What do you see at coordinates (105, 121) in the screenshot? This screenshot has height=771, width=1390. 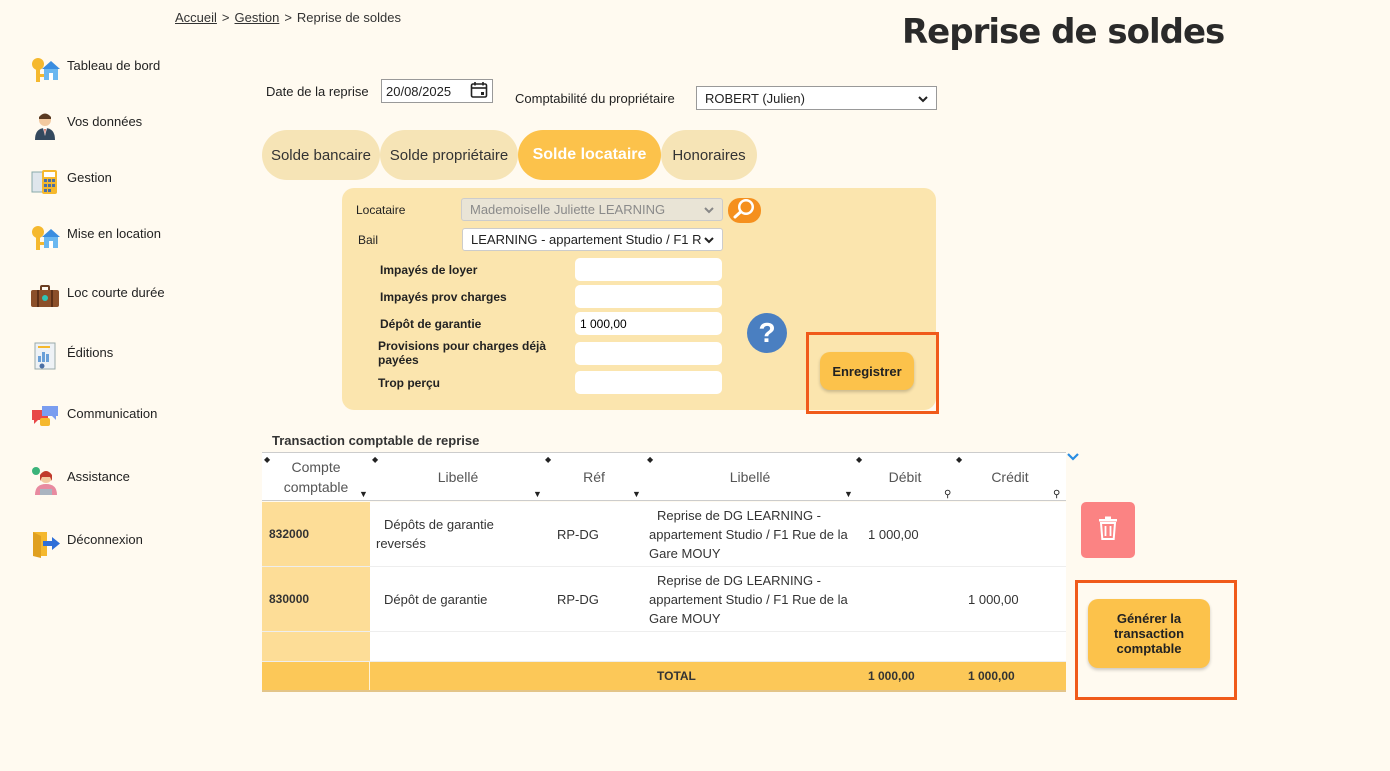 I see `sidebar-item-label: Vos données` at bounding box center [105, 121].